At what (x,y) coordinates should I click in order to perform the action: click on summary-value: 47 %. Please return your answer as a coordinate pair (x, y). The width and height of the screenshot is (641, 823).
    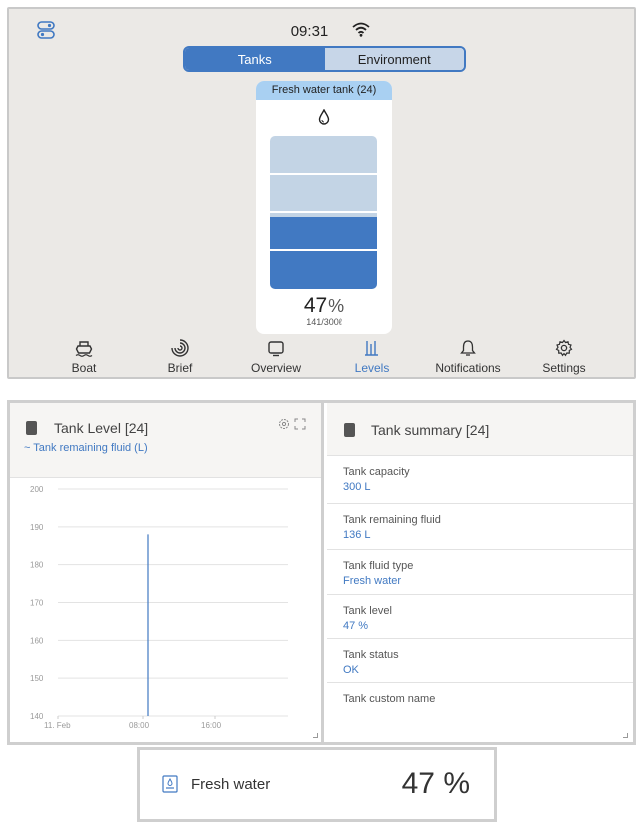
    Looking at the image, I should click on (356, 626).